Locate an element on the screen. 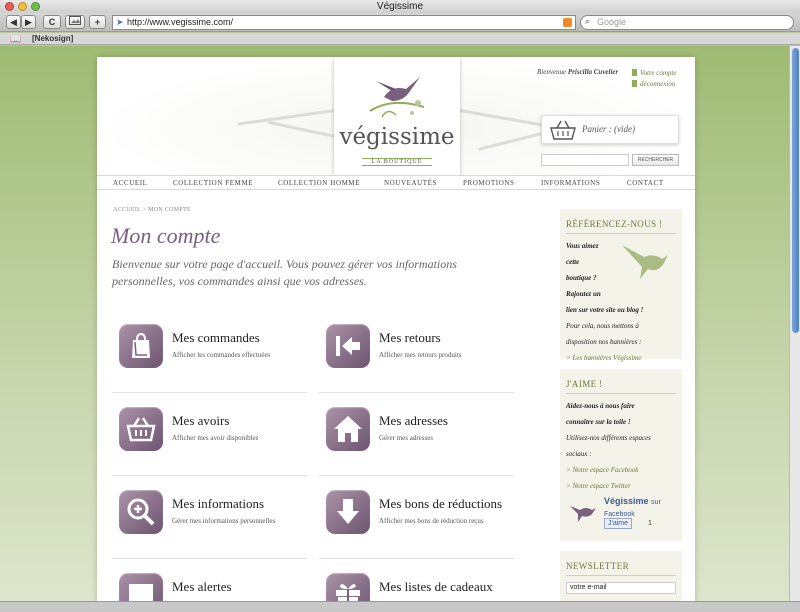 This screenshot has height=612, width=800. tile-title: Mes commandes is located at coordinates (216, 337).